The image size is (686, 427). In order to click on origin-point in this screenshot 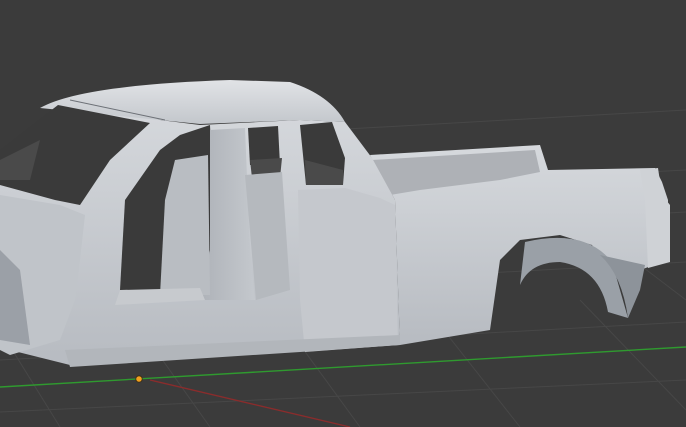, I will do `click(139, 379)`.